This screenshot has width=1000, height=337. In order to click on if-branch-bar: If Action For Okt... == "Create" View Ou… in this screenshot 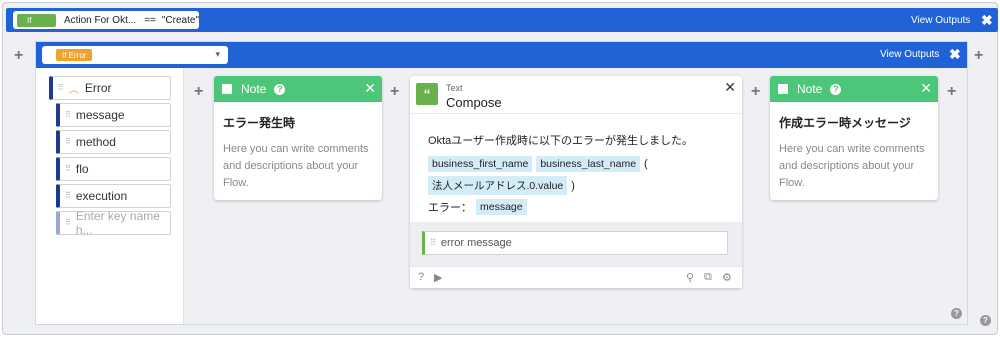, I will do `click(502, 20)`.